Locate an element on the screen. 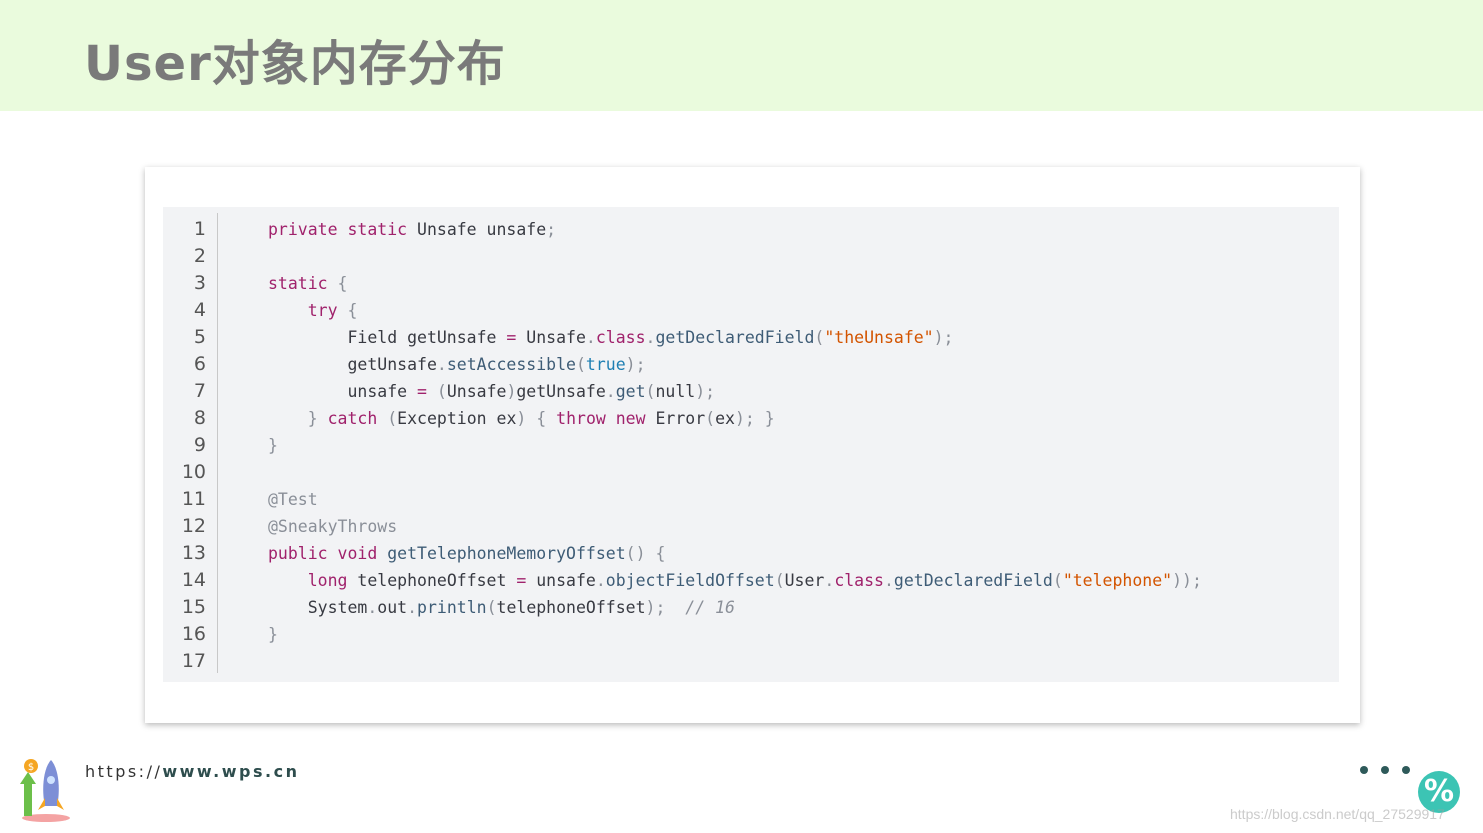  watermark: https://blog.csdn.net/qq_27529917 is located at coordinates (1337, 814).